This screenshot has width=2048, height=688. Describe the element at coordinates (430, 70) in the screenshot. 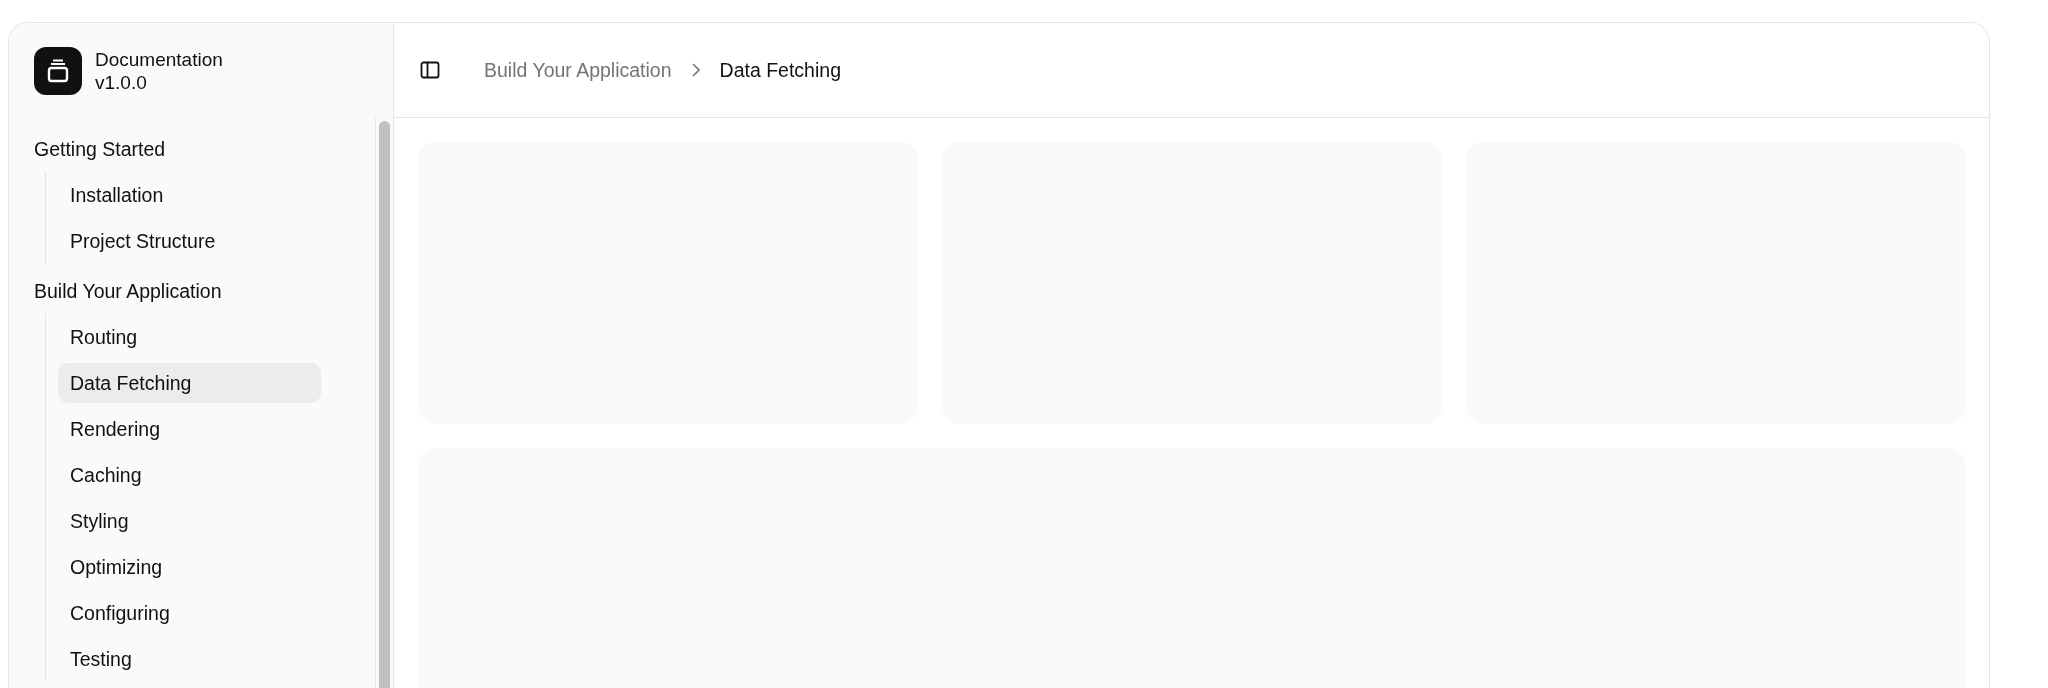

I see `sidebar-toggle-icon` at that location.